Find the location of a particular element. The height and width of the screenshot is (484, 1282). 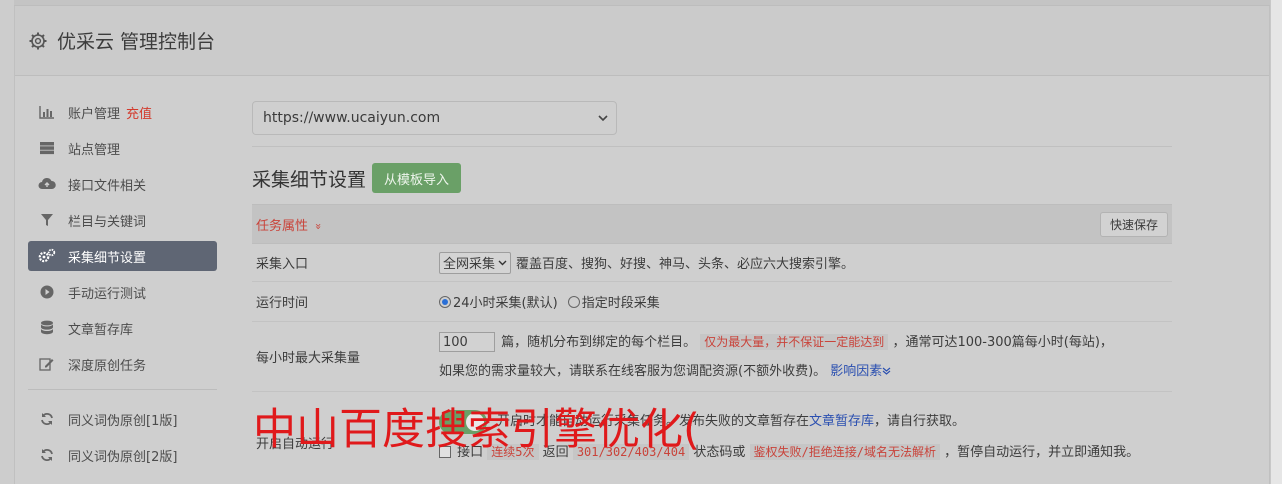

sidebar-item-collect-settings: 采集细节设置 is located at coordinates (122, 256).